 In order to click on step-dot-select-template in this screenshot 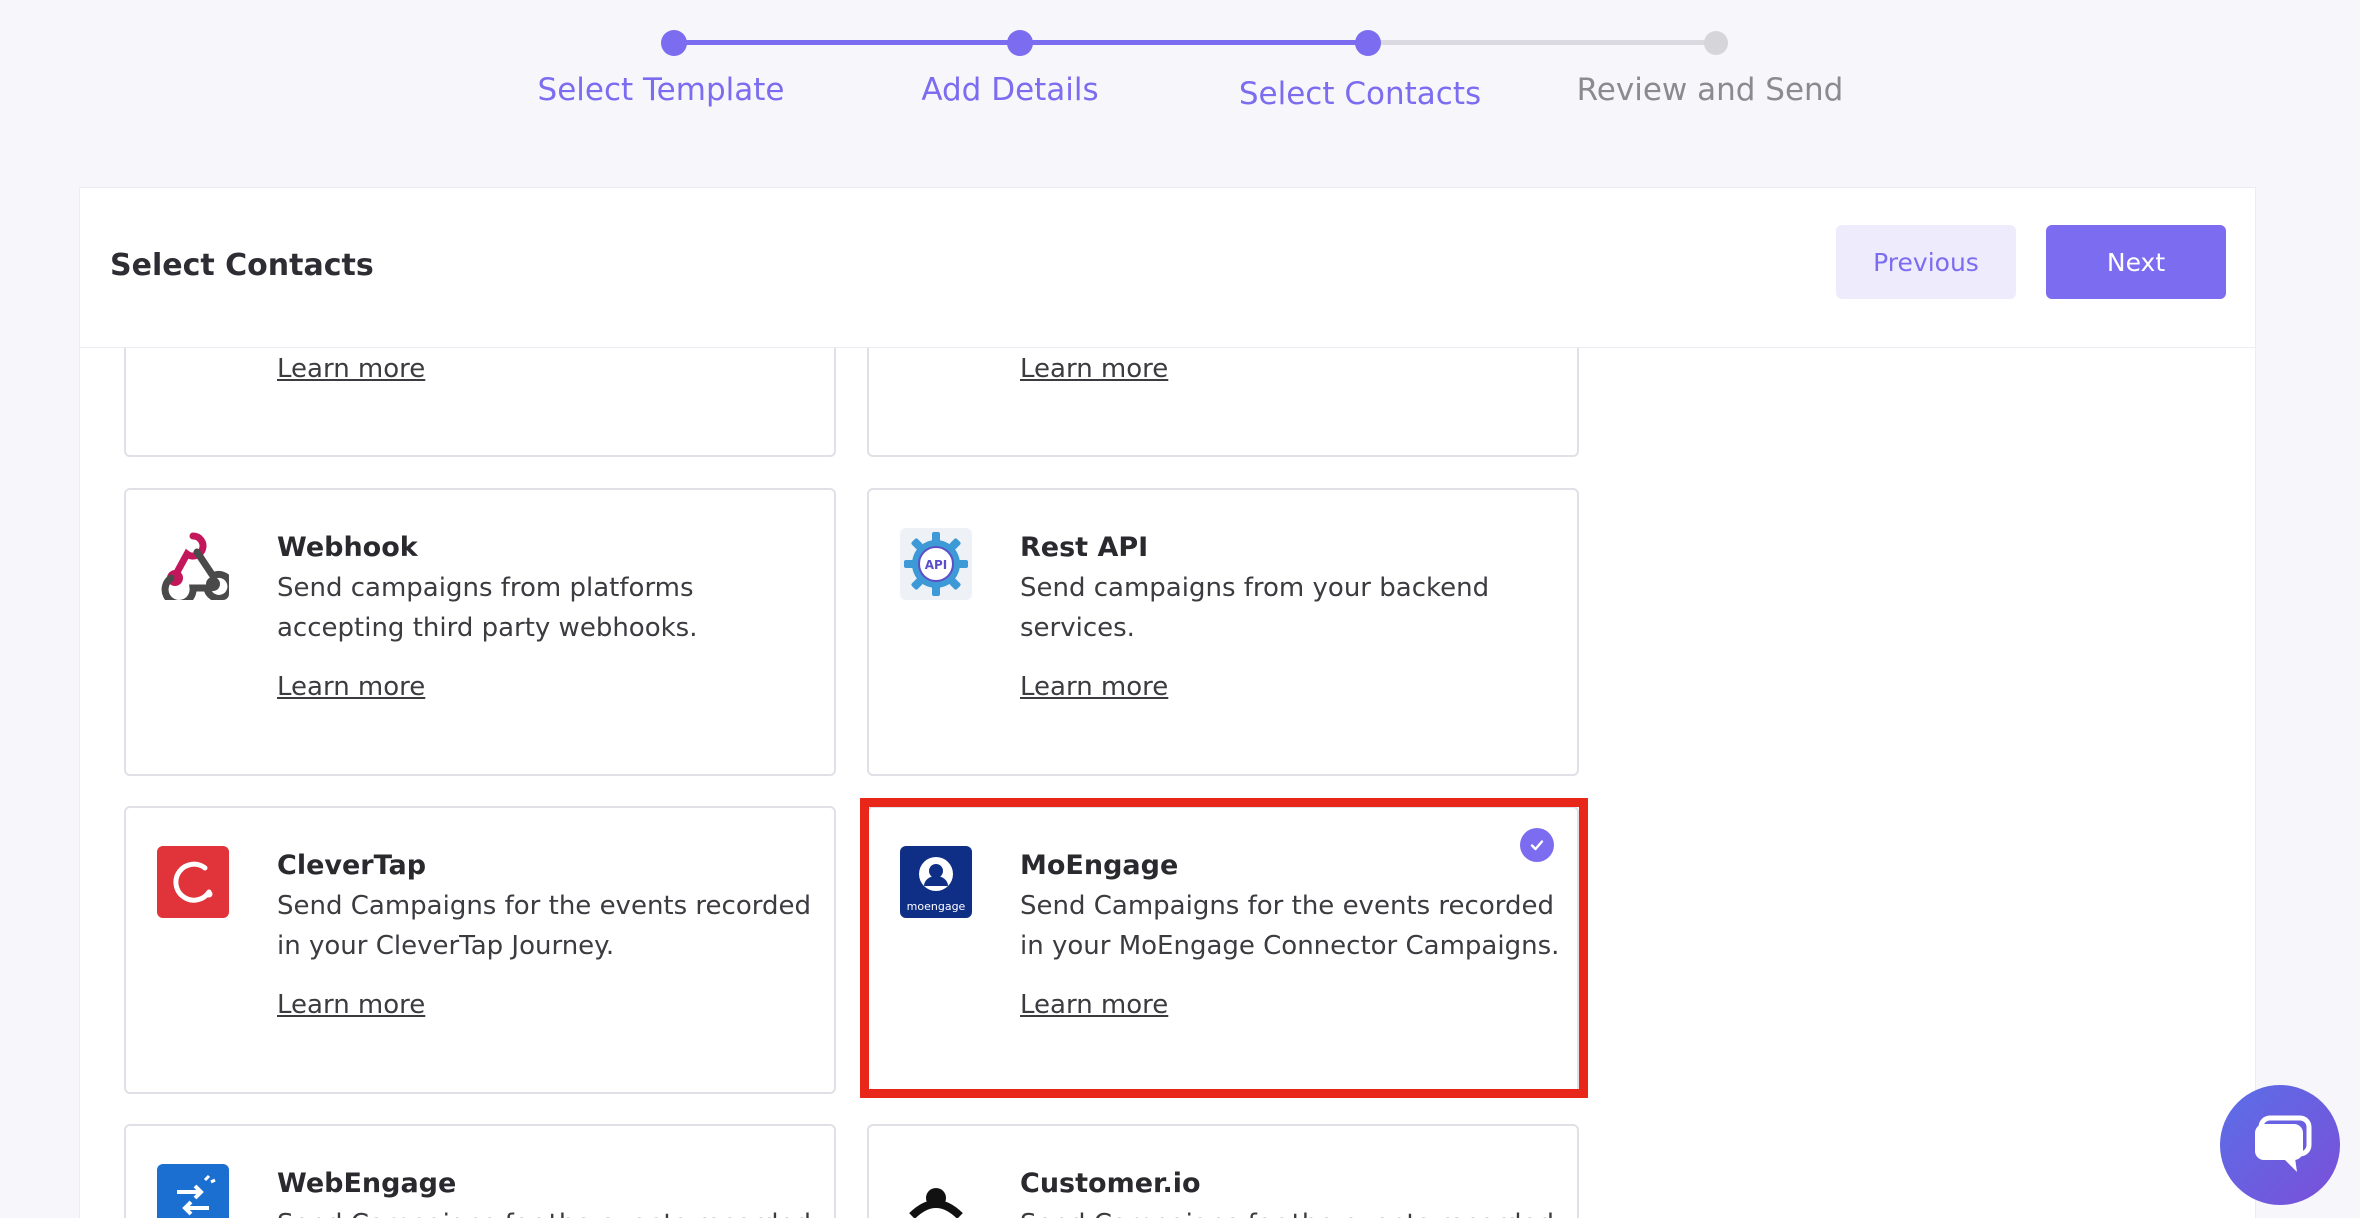, I will do `click(674, 43)`.